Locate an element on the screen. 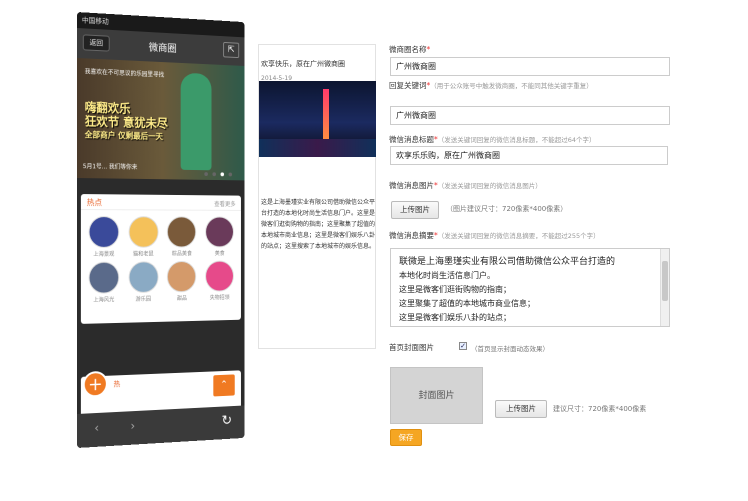  hotspot-card: 热点 查看更多 上海景观 猫和老鼠 粽品美食 美食上海风光 游乐园 甜品 失物招领 is located at coordinates (160, 259).